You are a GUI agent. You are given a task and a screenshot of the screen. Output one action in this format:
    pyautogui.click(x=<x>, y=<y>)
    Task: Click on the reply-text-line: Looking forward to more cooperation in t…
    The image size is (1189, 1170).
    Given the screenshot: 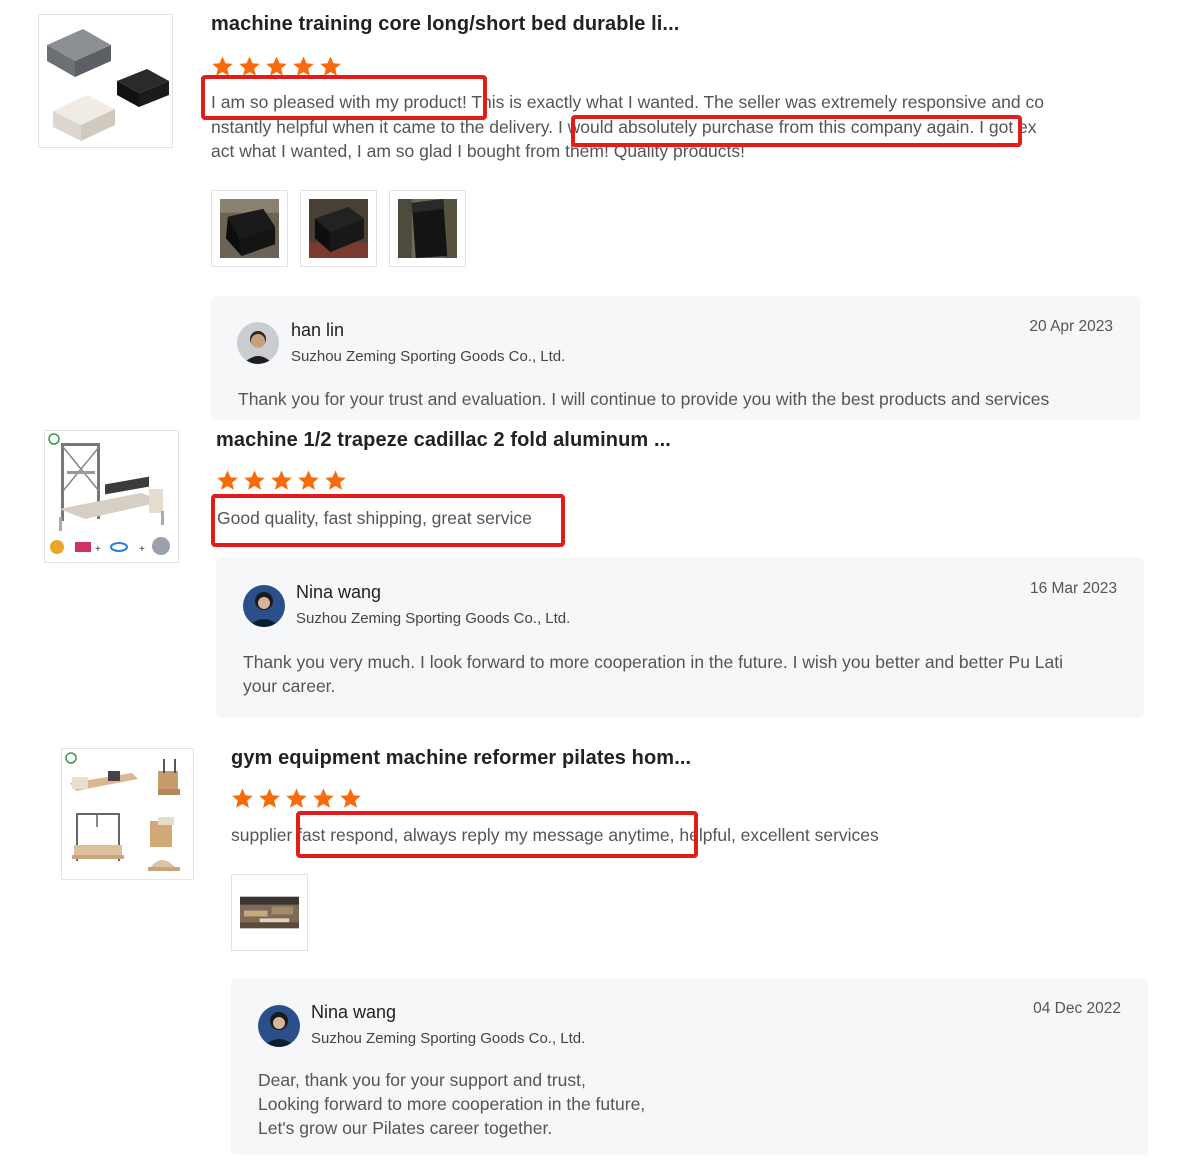 What is the action you would take?
    pyautogui.click(x=452, y=1104)
    